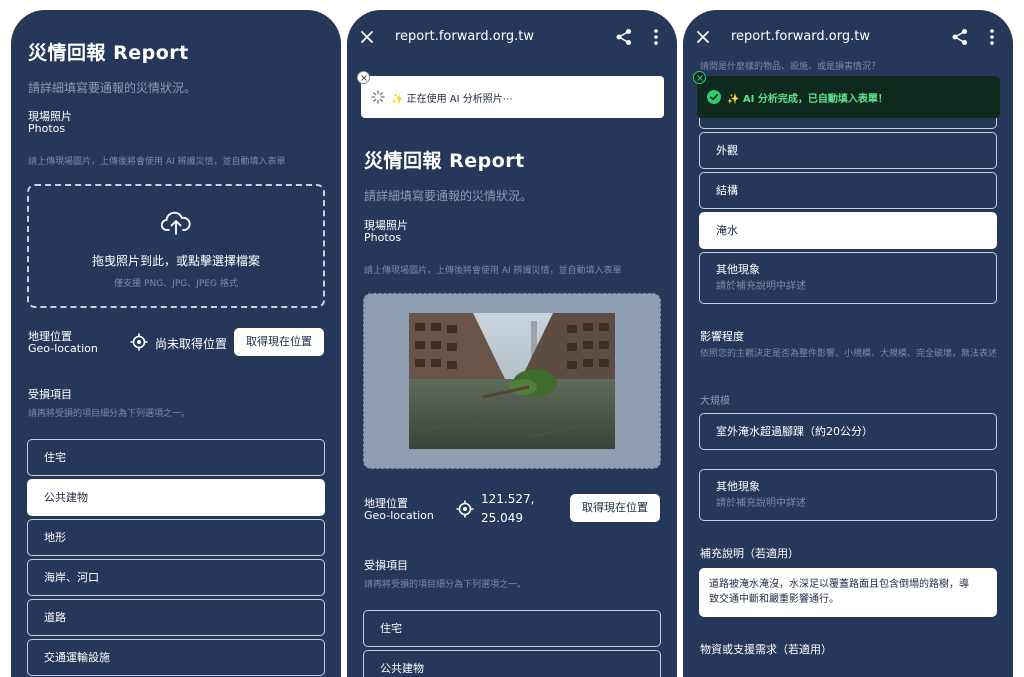  I want to click on severity-hint: 依照您的主觀決定是否為整件影響、小規模、大規模、完全破壞，無法表述, so click(849, 354).